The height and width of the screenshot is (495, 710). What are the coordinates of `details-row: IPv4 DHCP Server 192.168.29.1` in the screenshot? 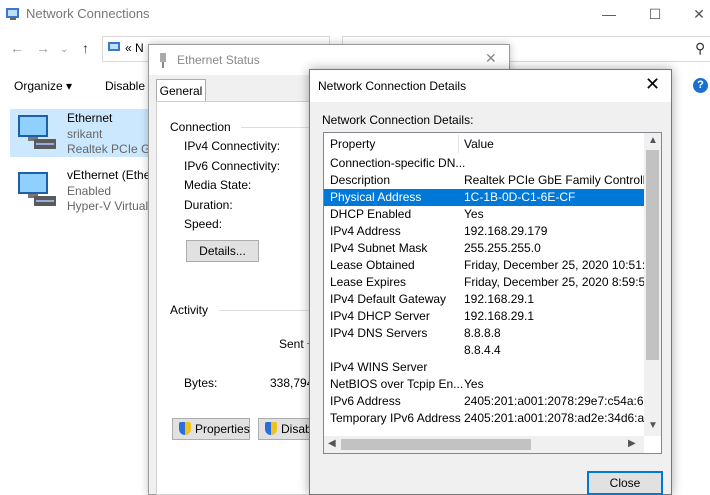 It's located at (484, 316).